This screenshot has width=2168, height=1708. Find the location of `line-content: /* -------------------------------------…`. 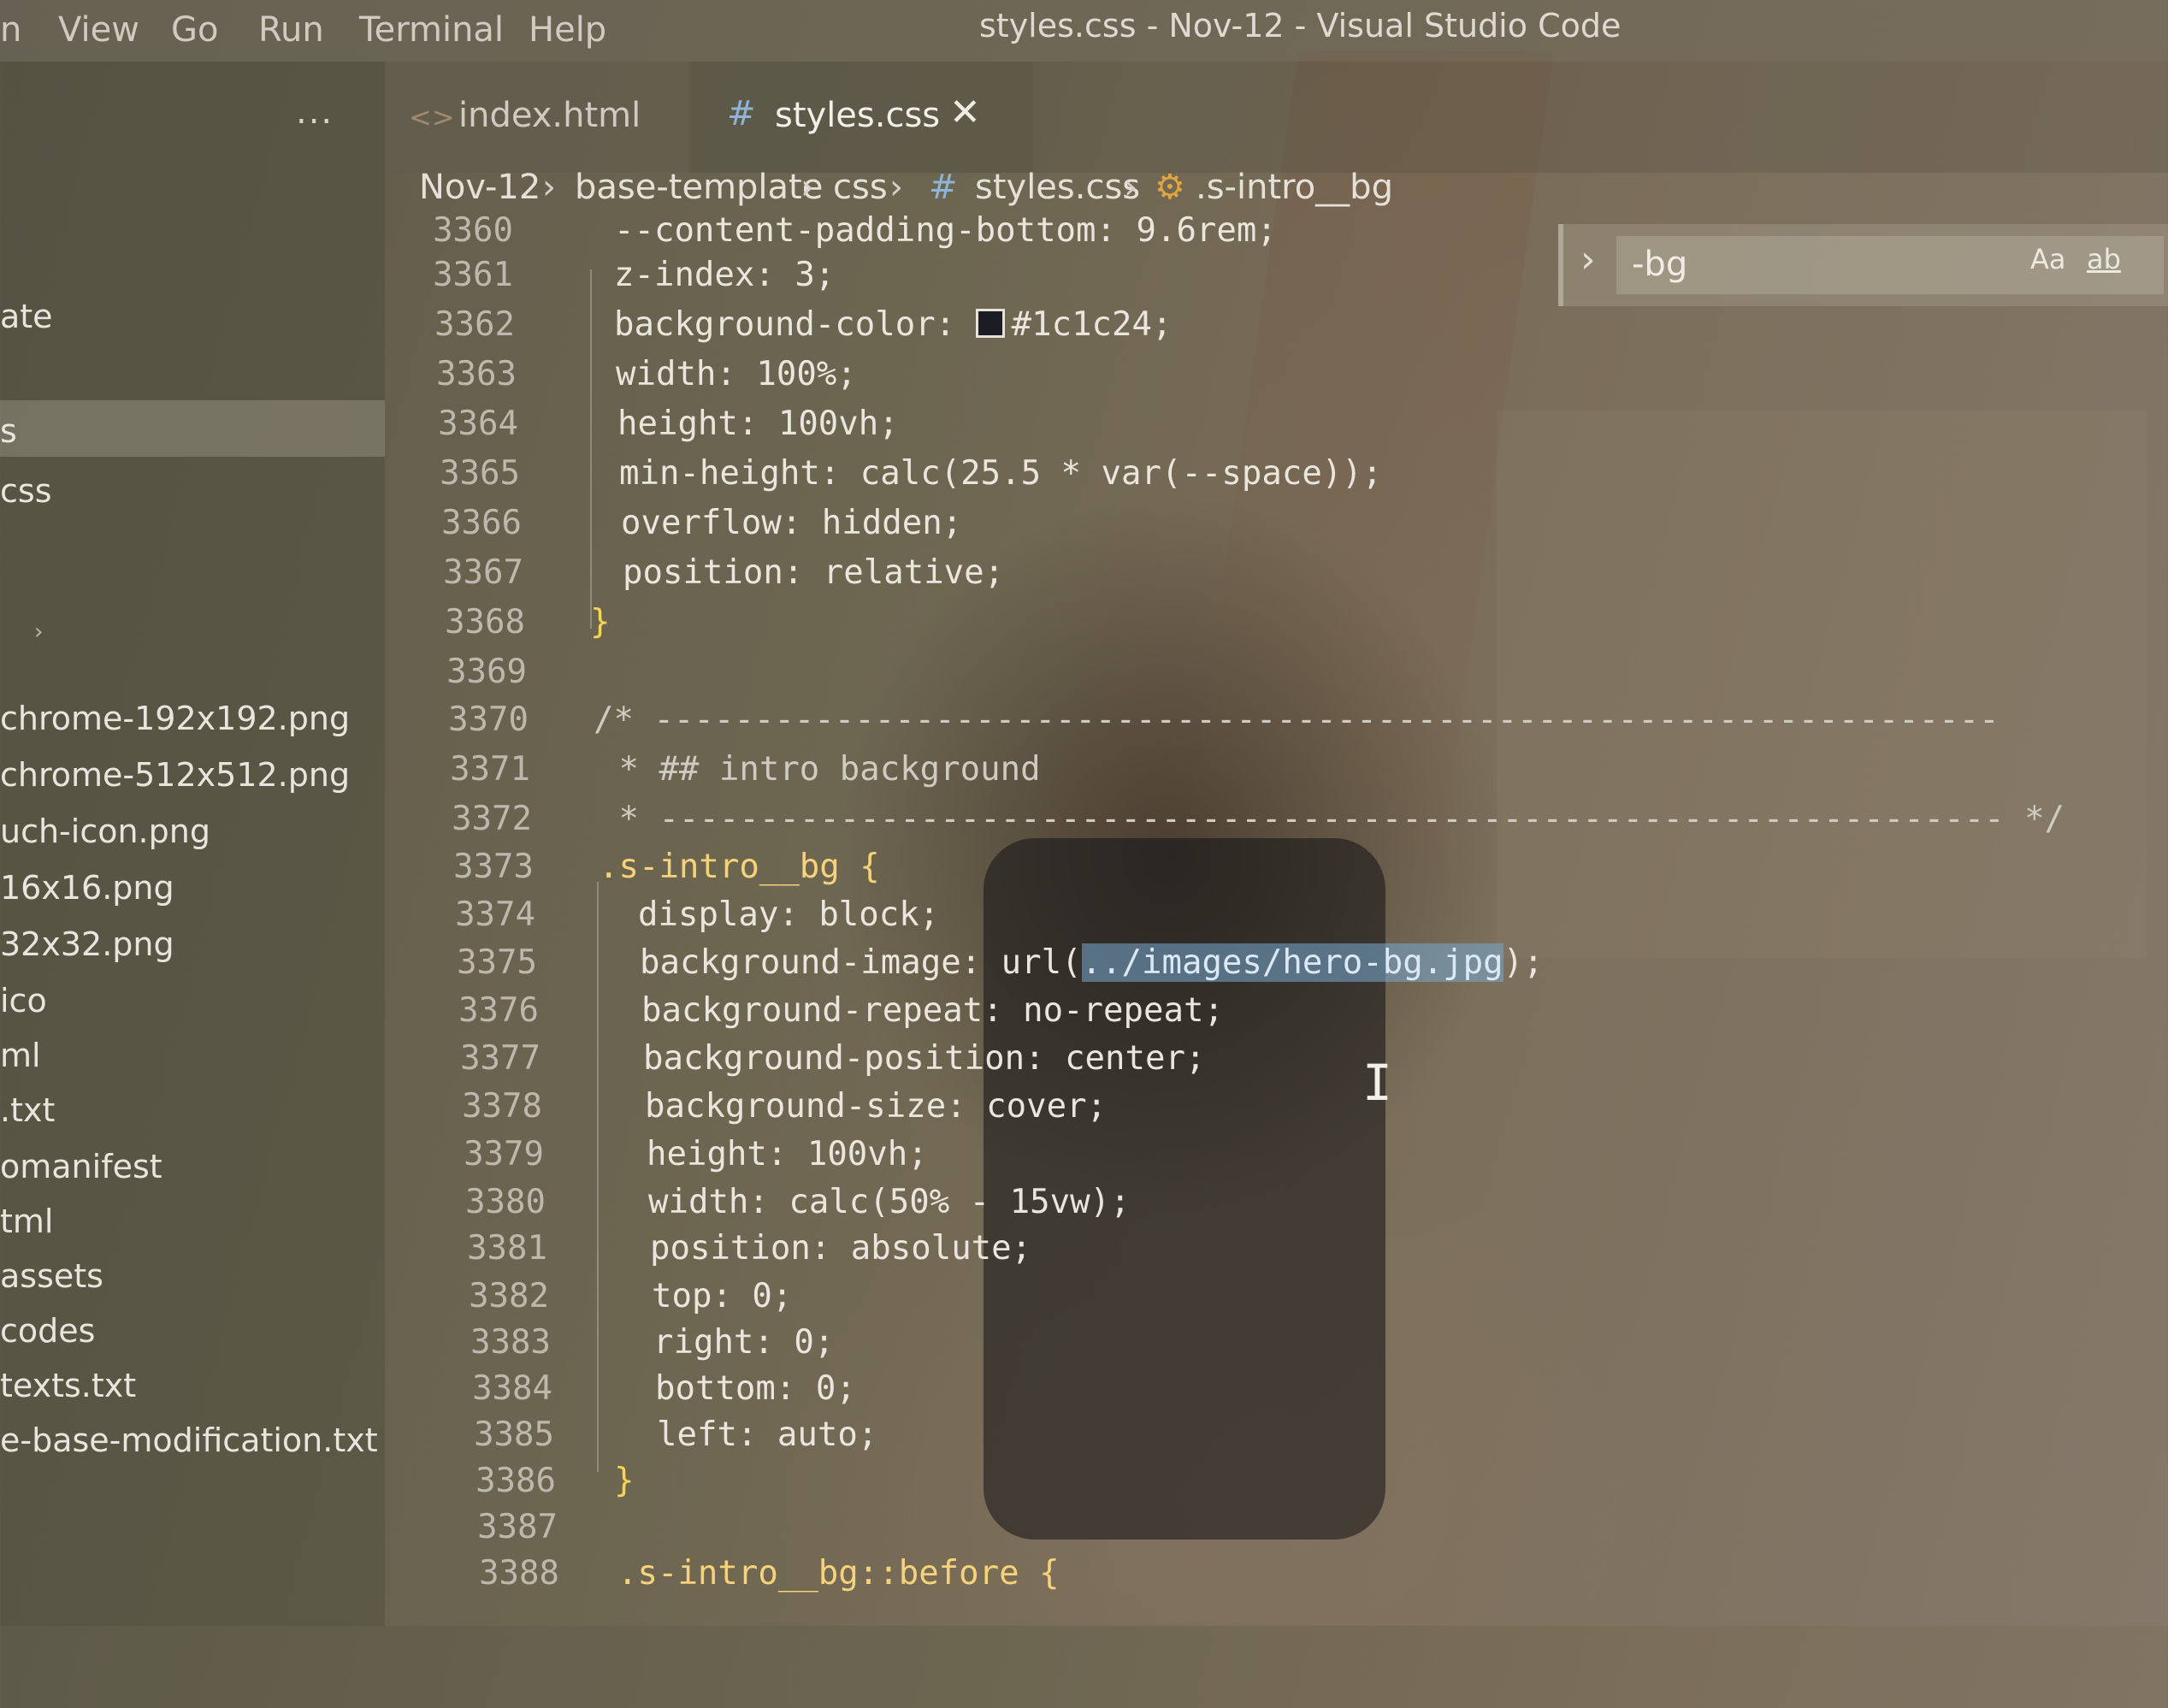

line-content: /* -------------------------------------… is located at coordinates (1297, 719).